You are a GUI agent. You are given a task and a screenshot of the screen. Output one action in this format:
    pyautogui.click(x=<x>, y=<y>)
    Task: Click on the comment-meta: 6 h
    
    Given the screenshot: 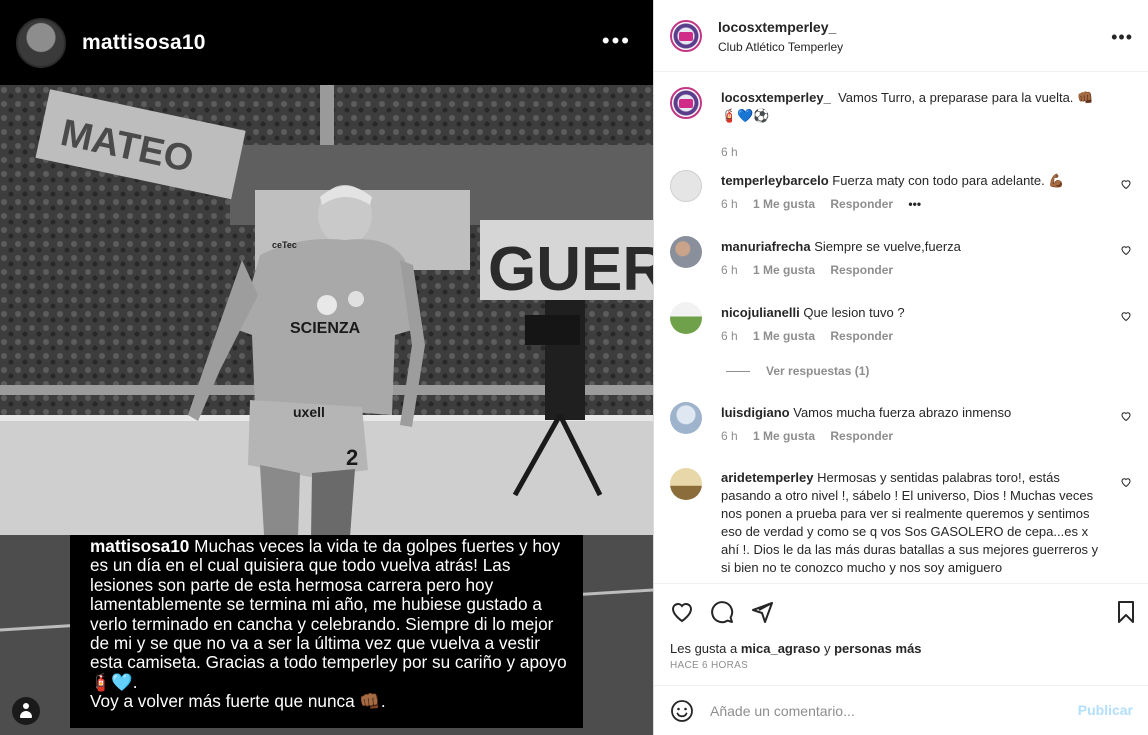 What is the action you would take?
    pyautogui.click(x=735, y=152)
    